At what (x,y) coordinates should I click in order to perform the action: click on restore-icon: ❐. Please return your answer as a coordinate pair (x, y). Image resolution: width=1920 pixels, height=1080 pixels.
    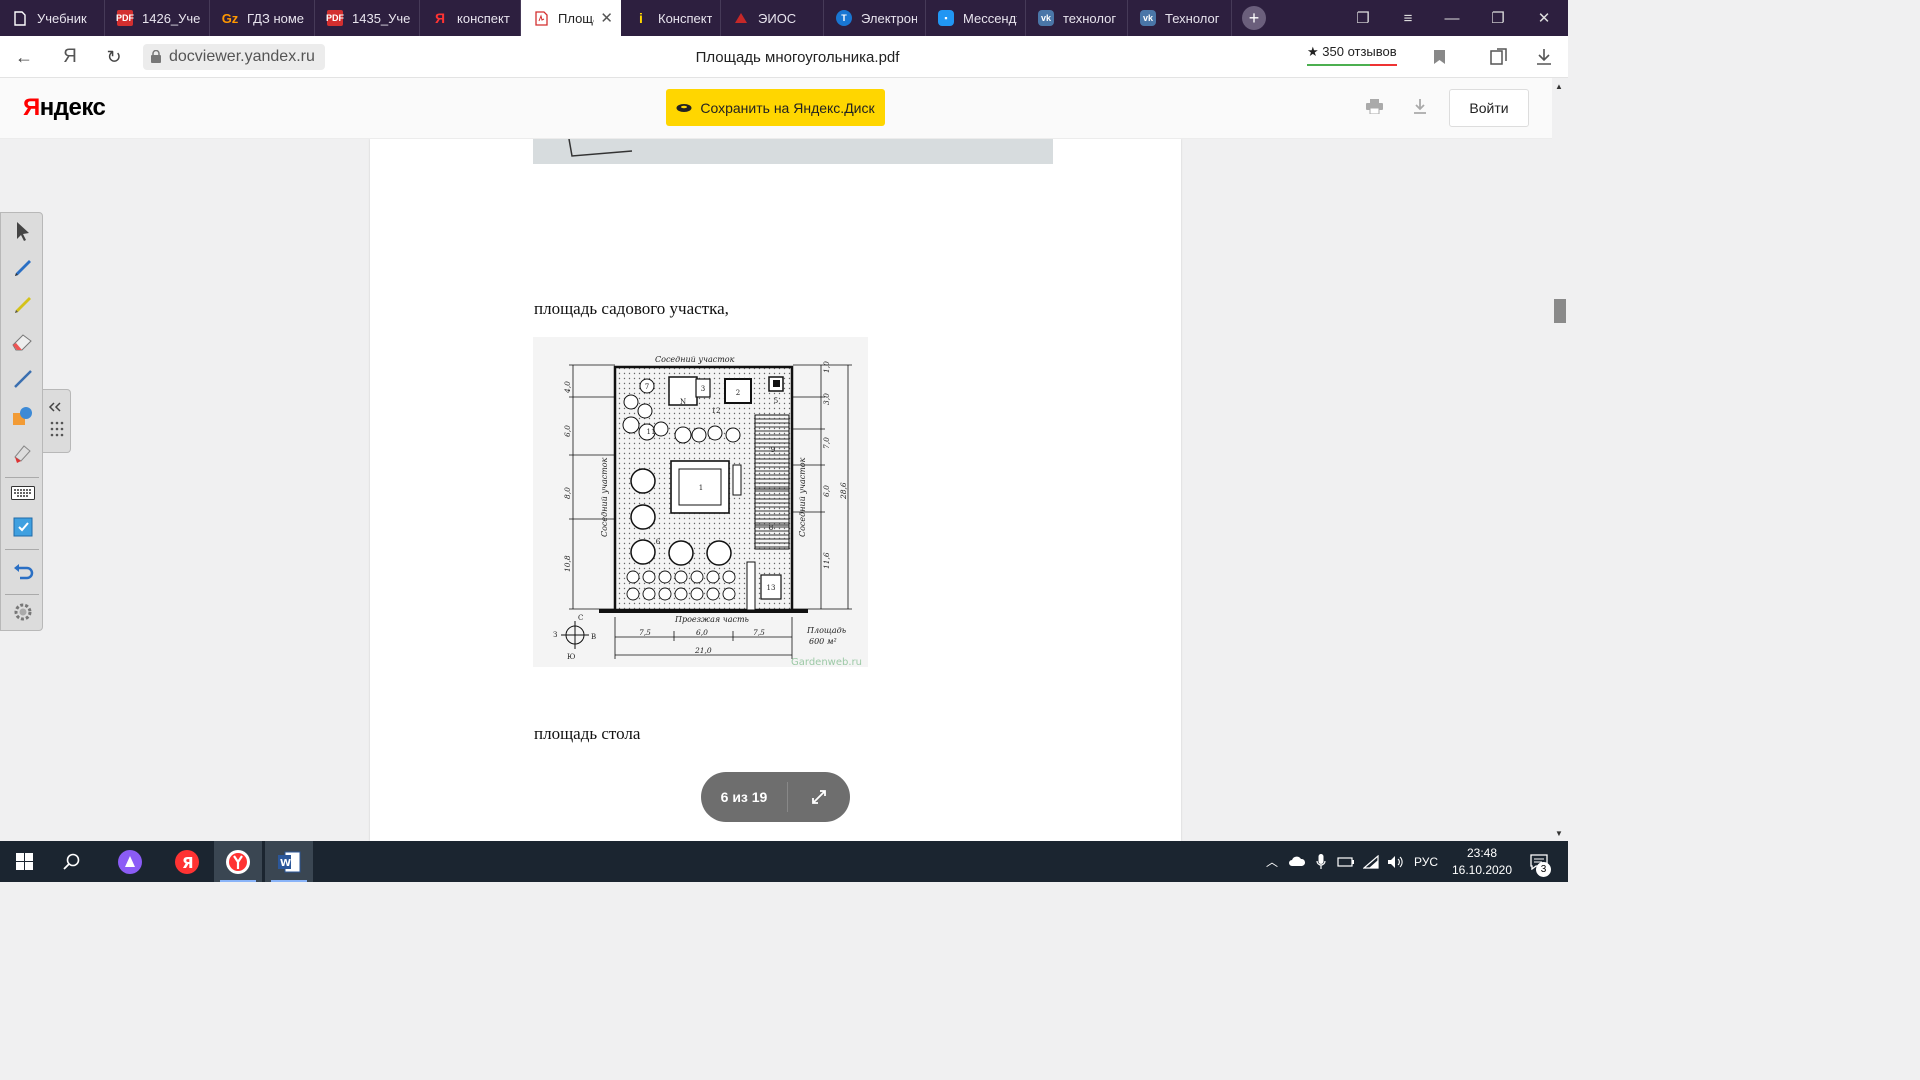
    Looking at the image, I should click on (1498, 18).